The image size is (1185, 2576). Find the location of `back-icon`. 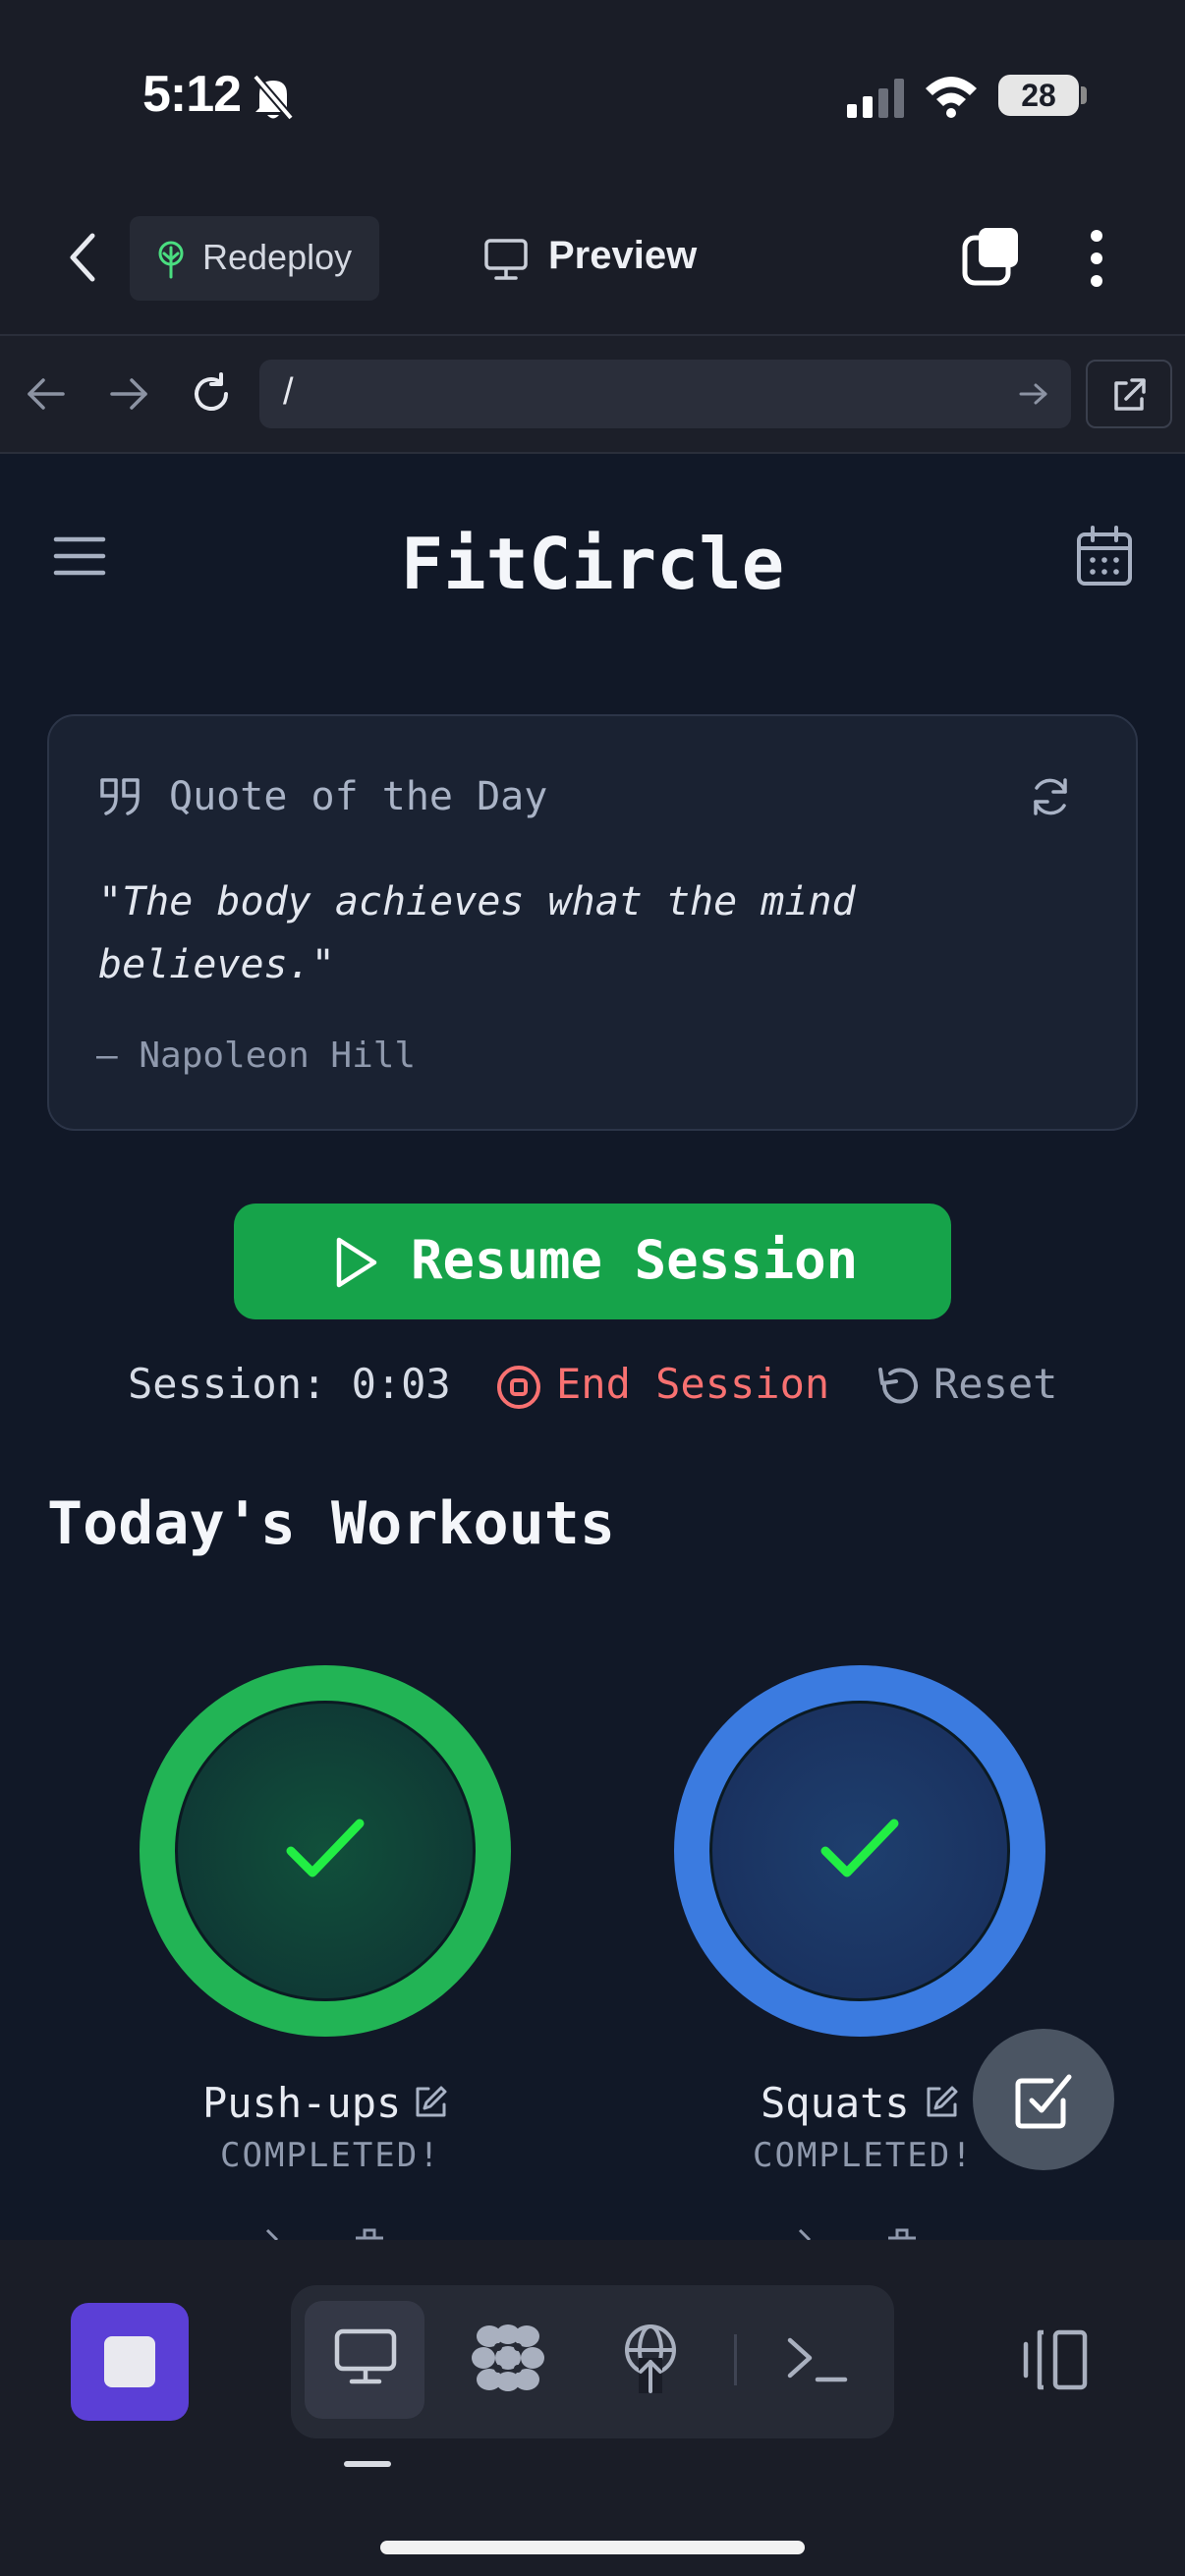

back-icon is located at coordinates (83, 257).